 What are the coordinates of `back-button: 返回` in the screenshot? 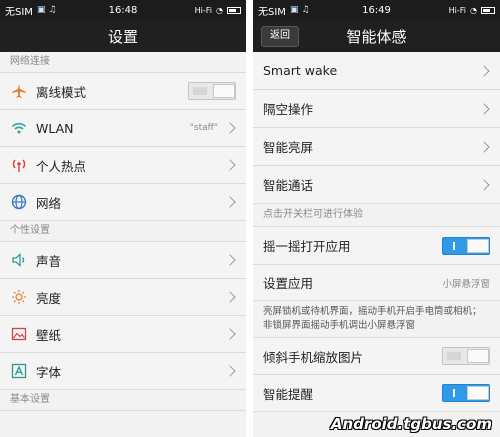 It's located at (280, 36).